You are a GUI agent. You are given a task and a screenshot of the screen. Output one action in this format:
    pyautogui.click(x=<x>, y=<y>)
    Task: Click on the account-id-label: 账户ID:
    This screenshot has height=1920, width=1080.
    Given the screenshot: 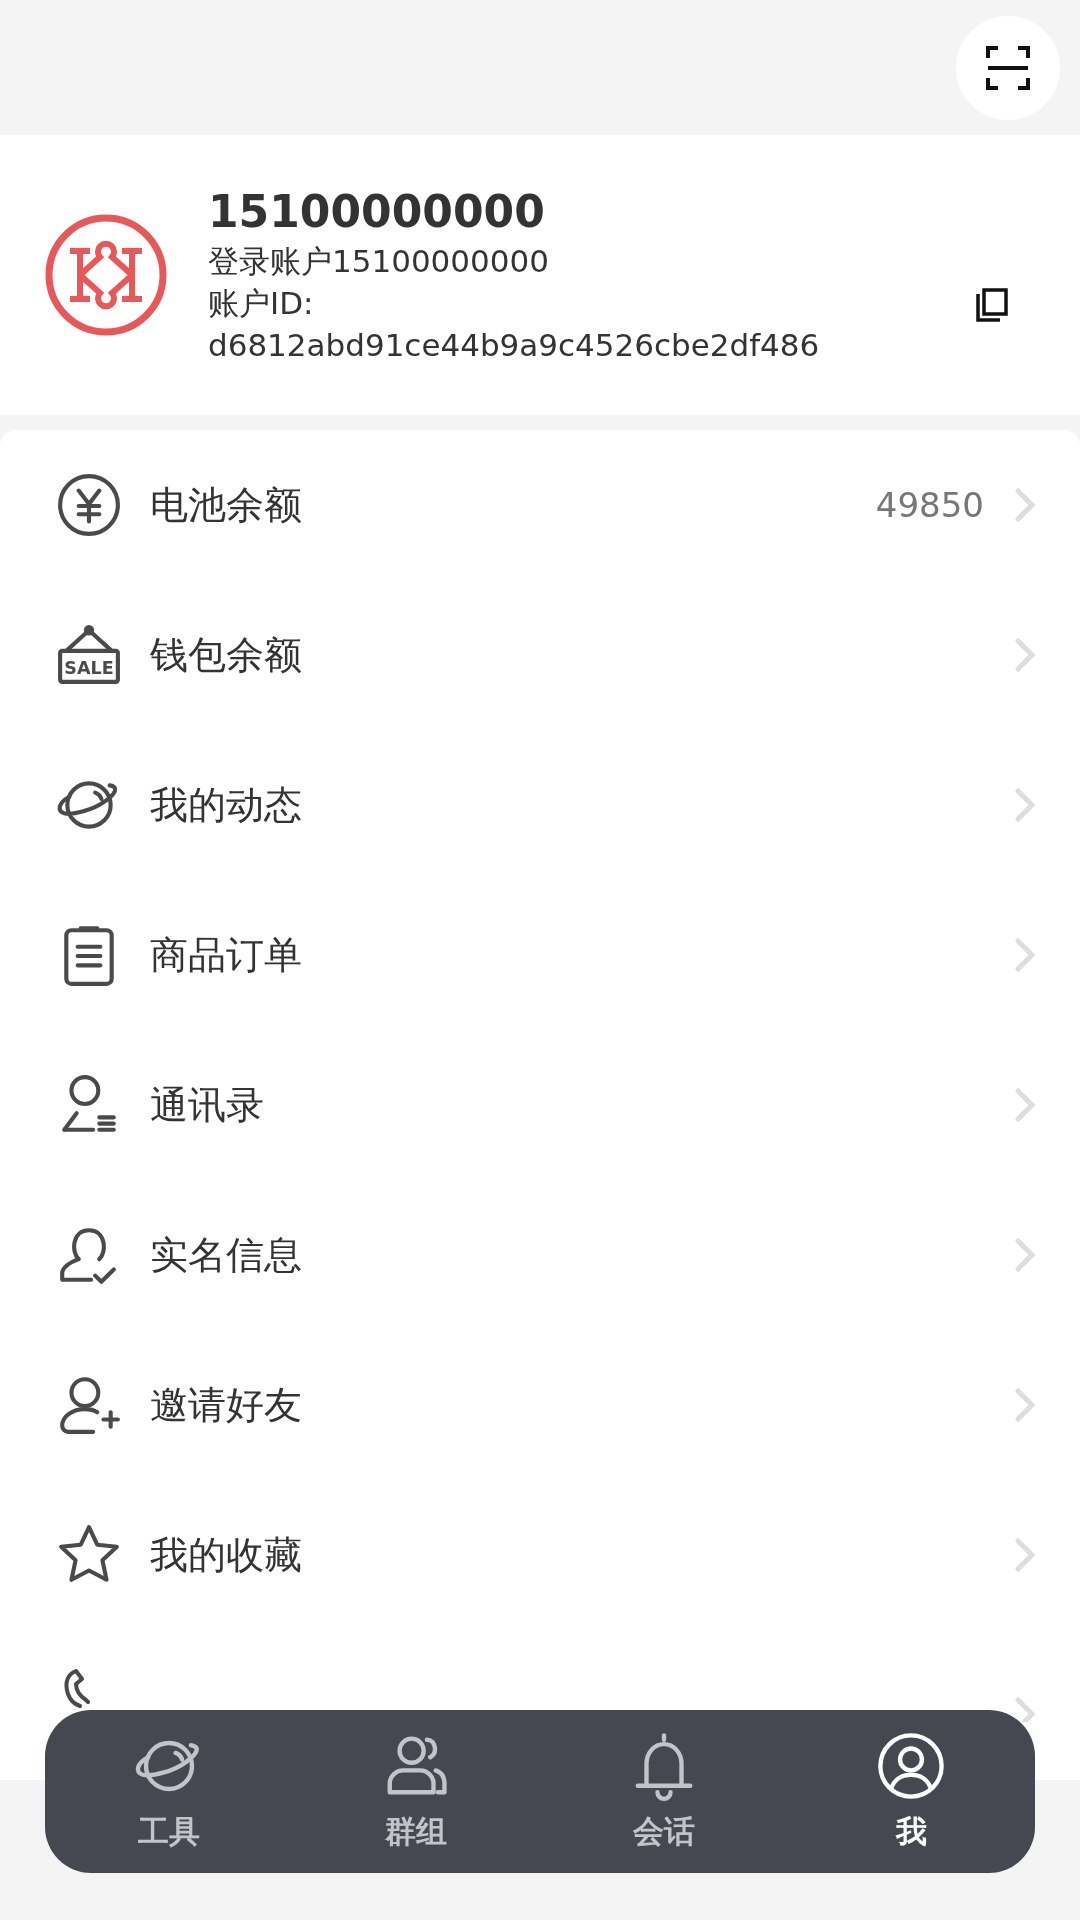 What is the action you would take?
    pyautogui.click(x=261, y=303)
    